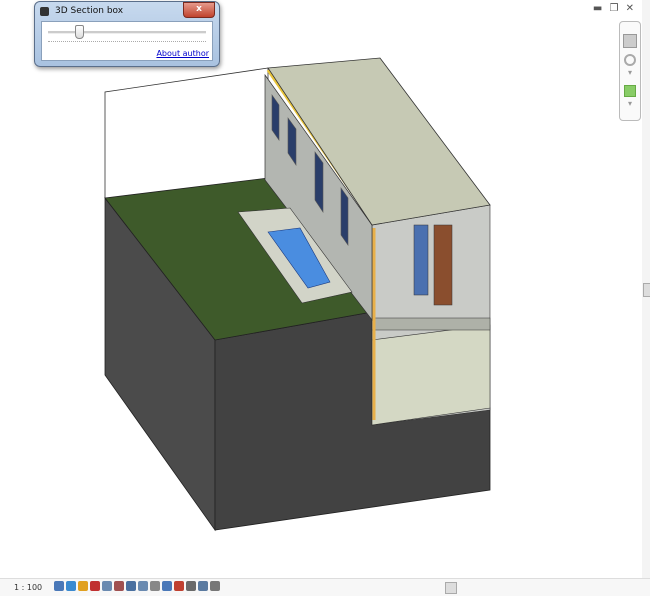 The image size is (650, 596). I want to click on worksharing-icon, so click(167, 586).